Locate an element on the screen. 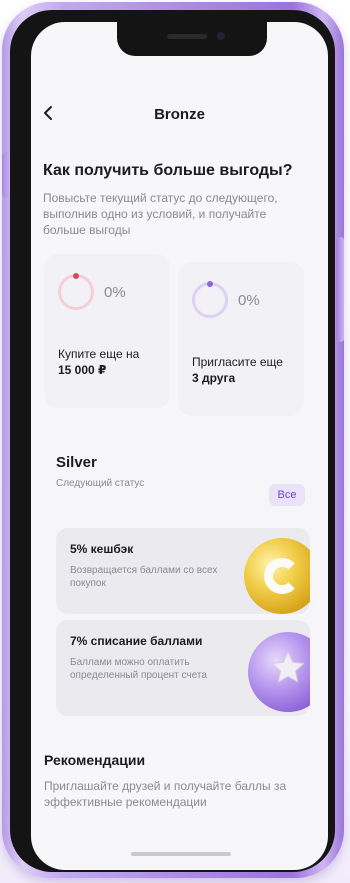  benefit-title: 5% кешбэк is located at coordinates (102, 549).